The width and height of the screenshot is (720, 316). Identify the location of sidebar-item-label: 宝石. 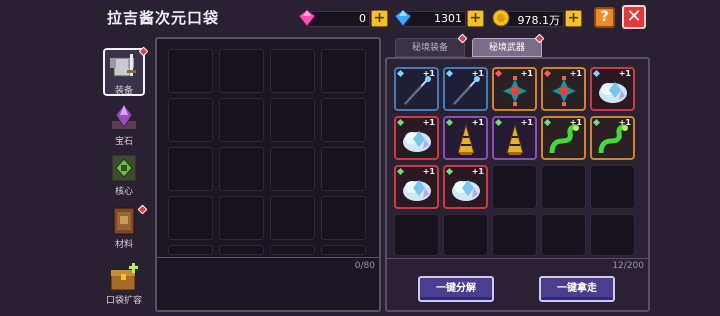
(123, 142).